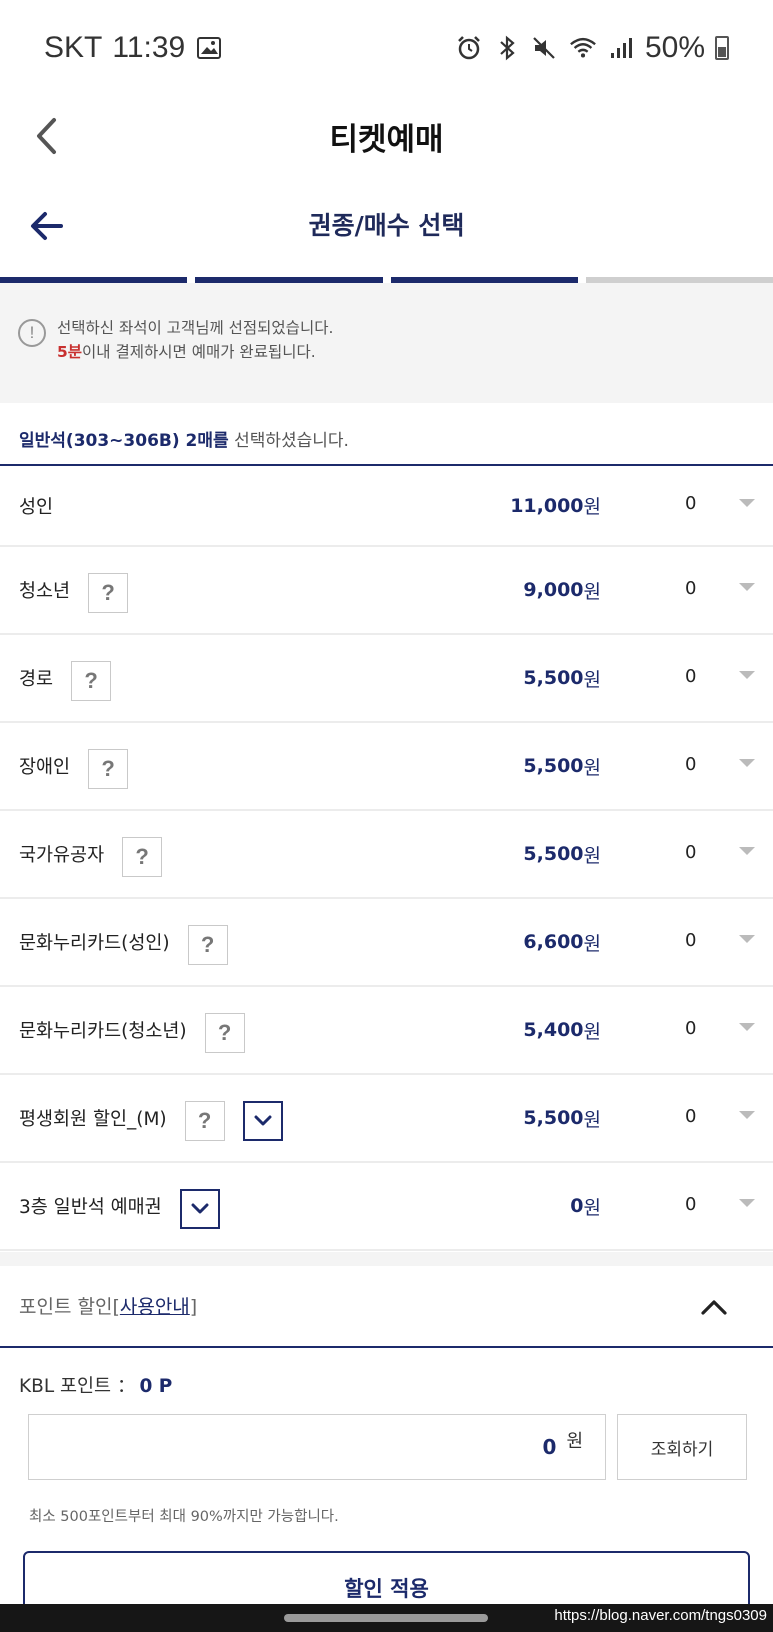  What do you see at coordinates (386, 225) in the screenshot?
I see `step-title: 권종/매수 선택` at bounding box center [386, 225].